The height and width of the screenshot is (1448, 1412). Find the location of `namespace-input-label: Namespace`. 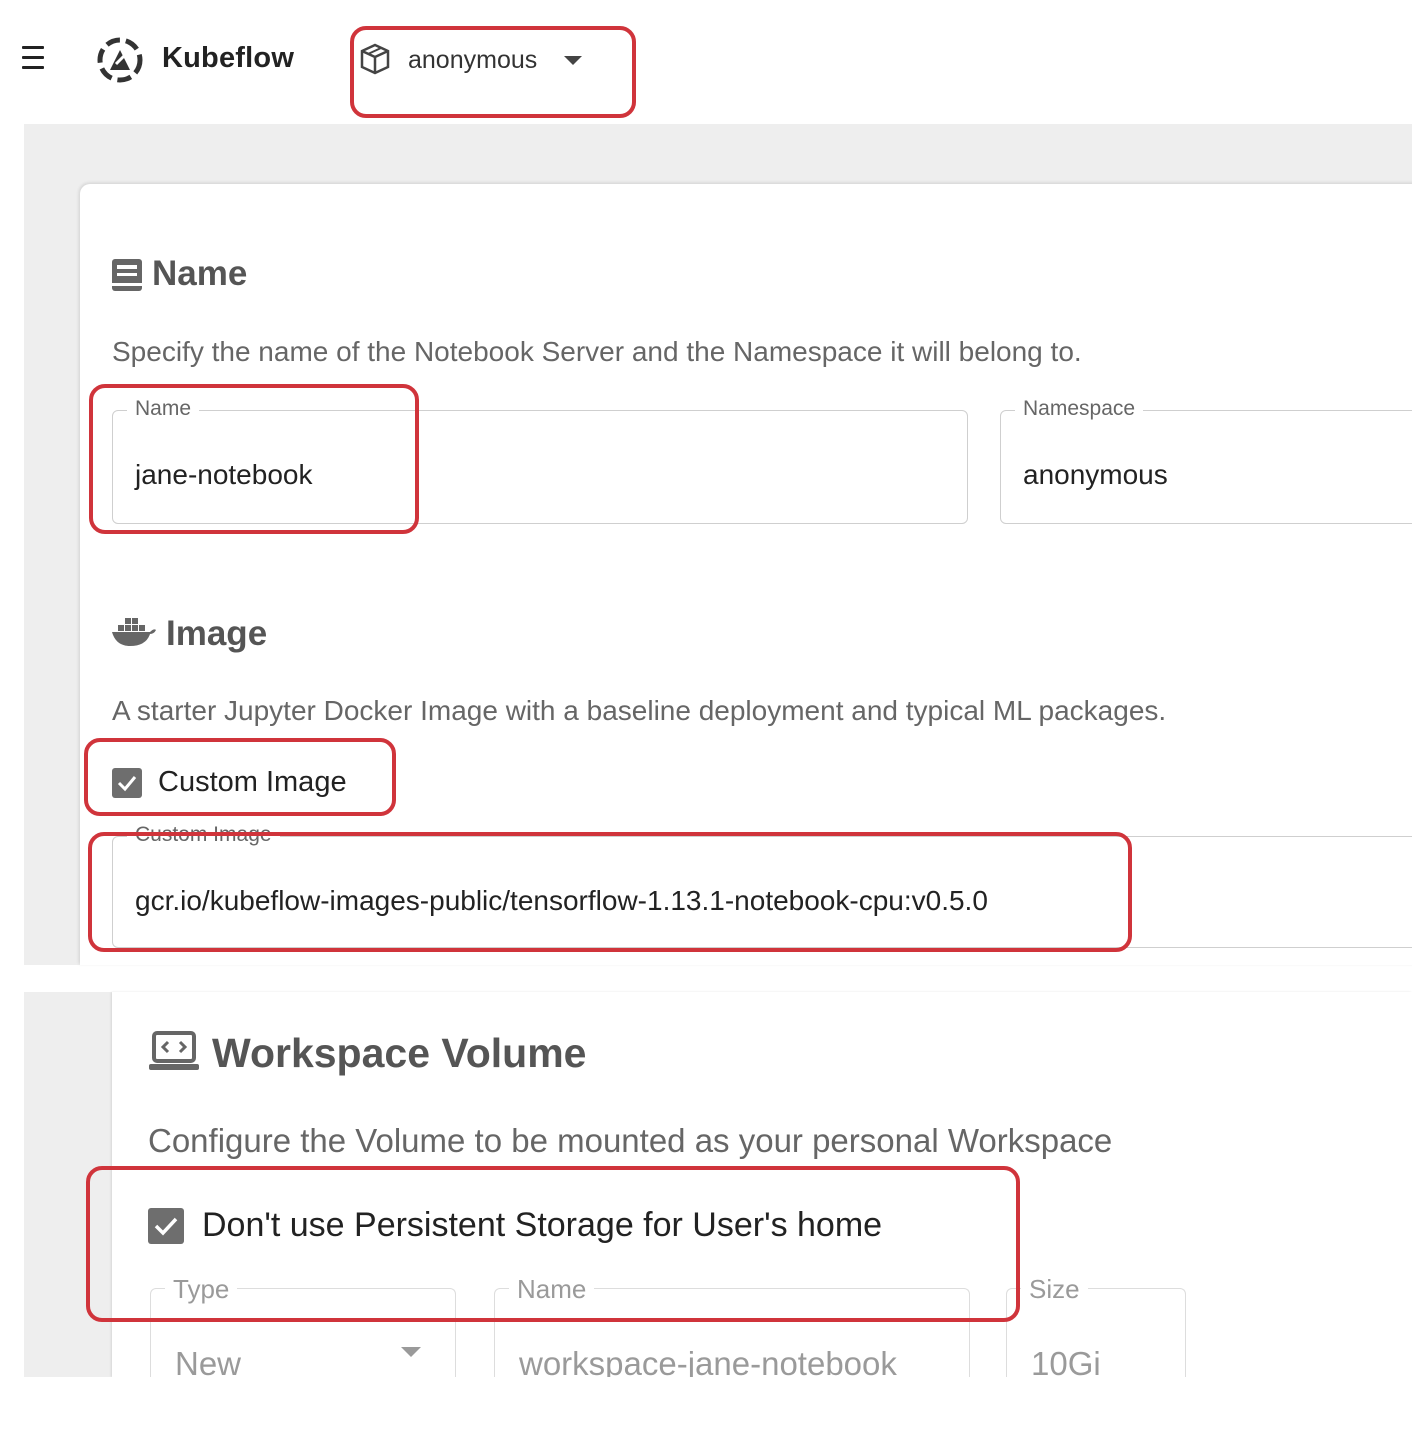

namespace-input-label: Namespace is located at coordinates (1079, 409).